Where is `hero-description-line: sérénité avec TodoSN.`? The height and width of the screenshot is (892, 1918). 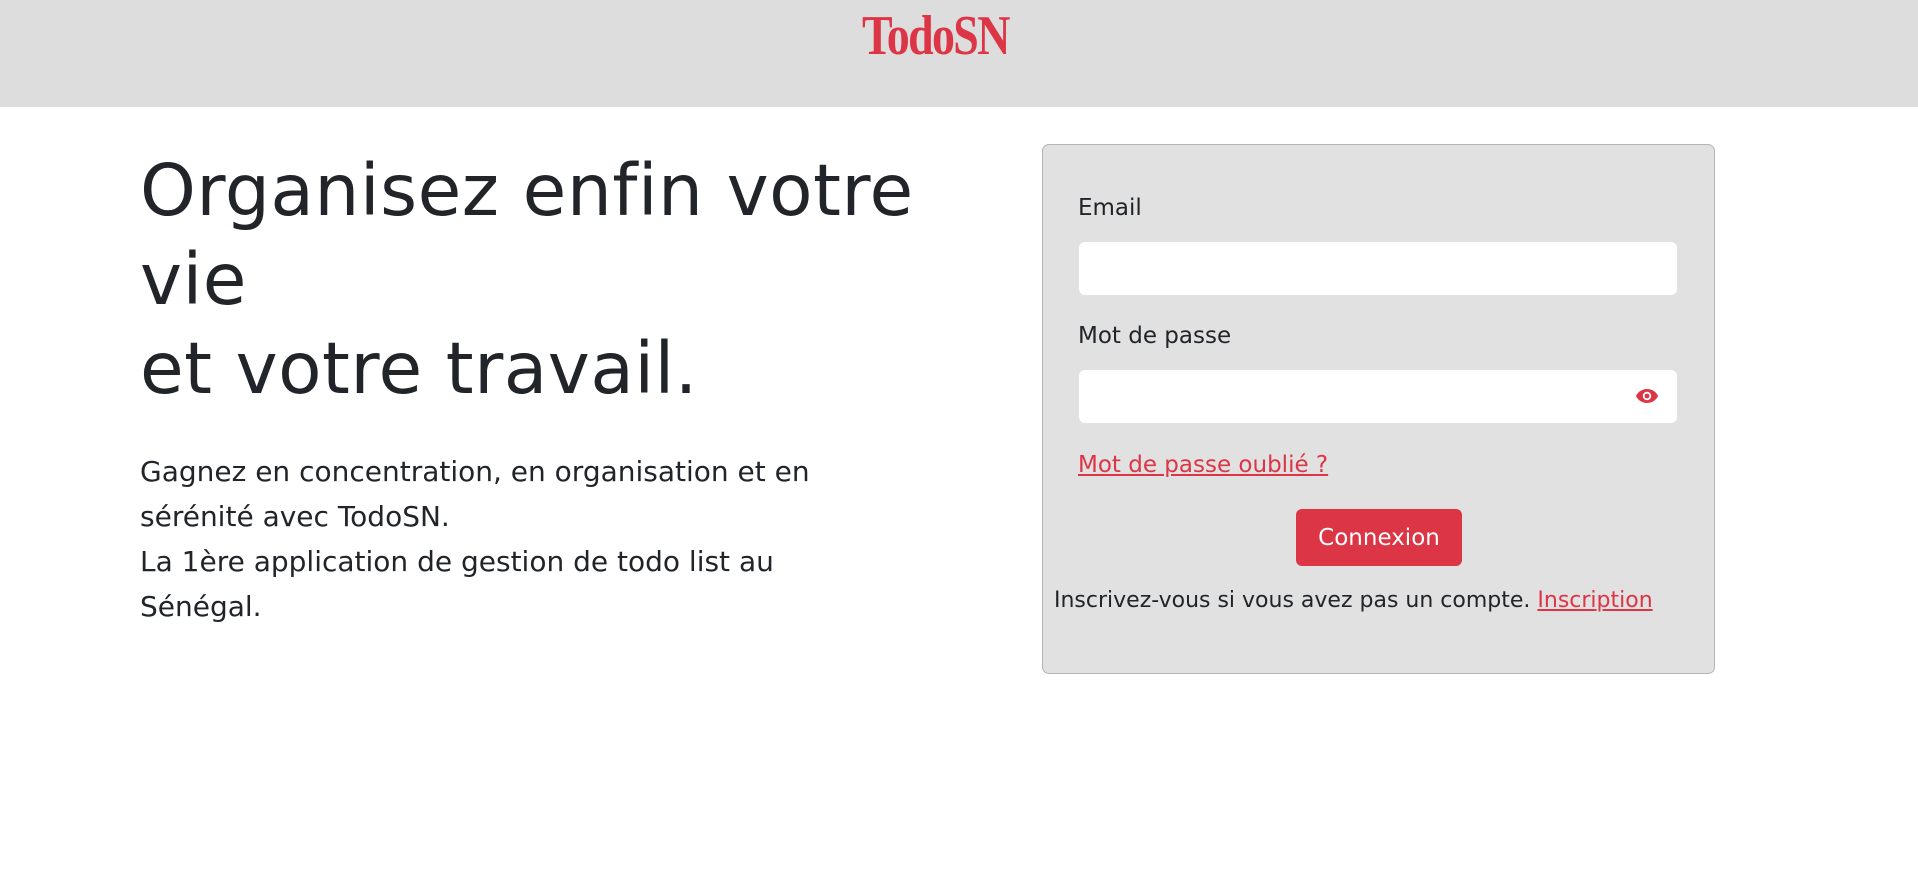 hero-description-line: sérénité avec TodoSN. is located at coordinates (295, 516).